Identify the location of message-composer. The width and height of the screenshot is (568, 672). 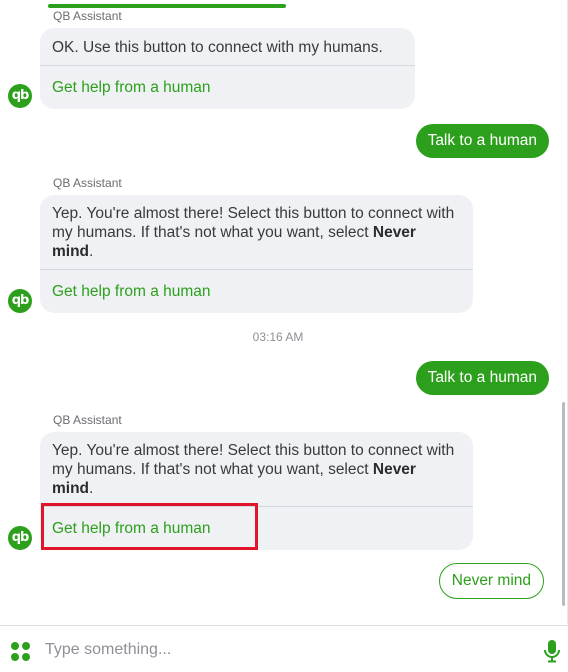
(284, 648).